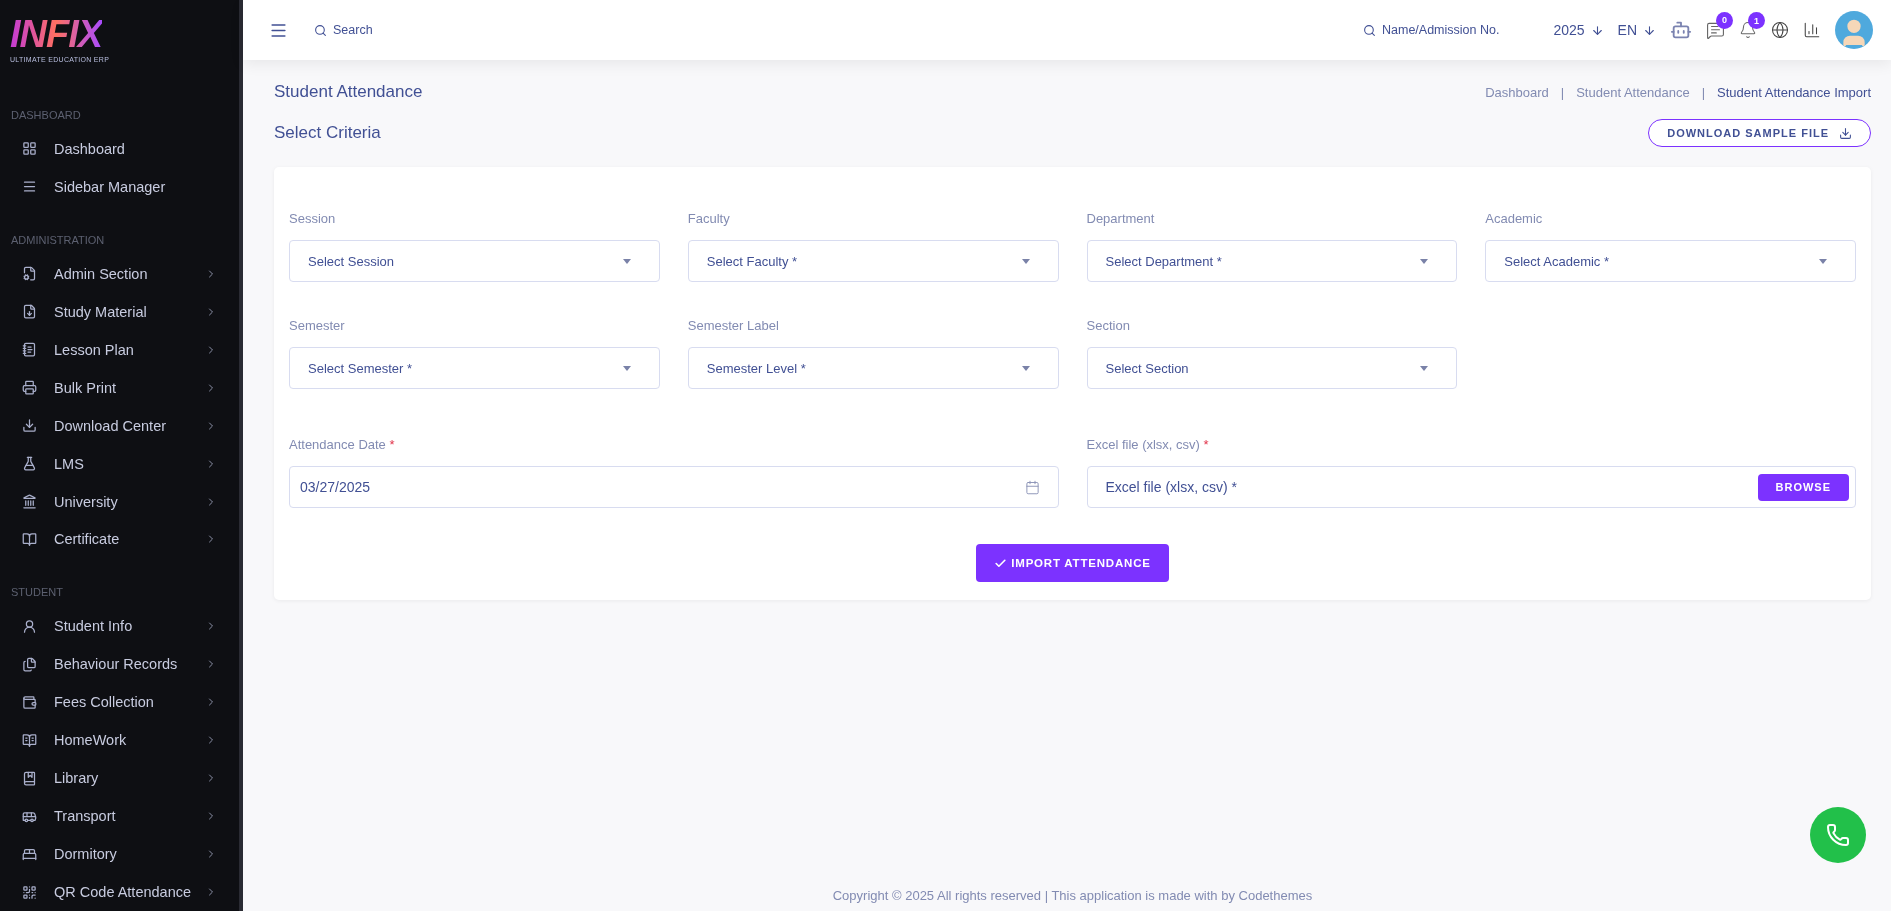 The height and width of the screenshot is (911, 1891). What do you see at coordinates (1072, 563) in the screenshot?
I see `import-attendance-button: IMPORT ATTENDANCE` at bounding box center [1072, 563].